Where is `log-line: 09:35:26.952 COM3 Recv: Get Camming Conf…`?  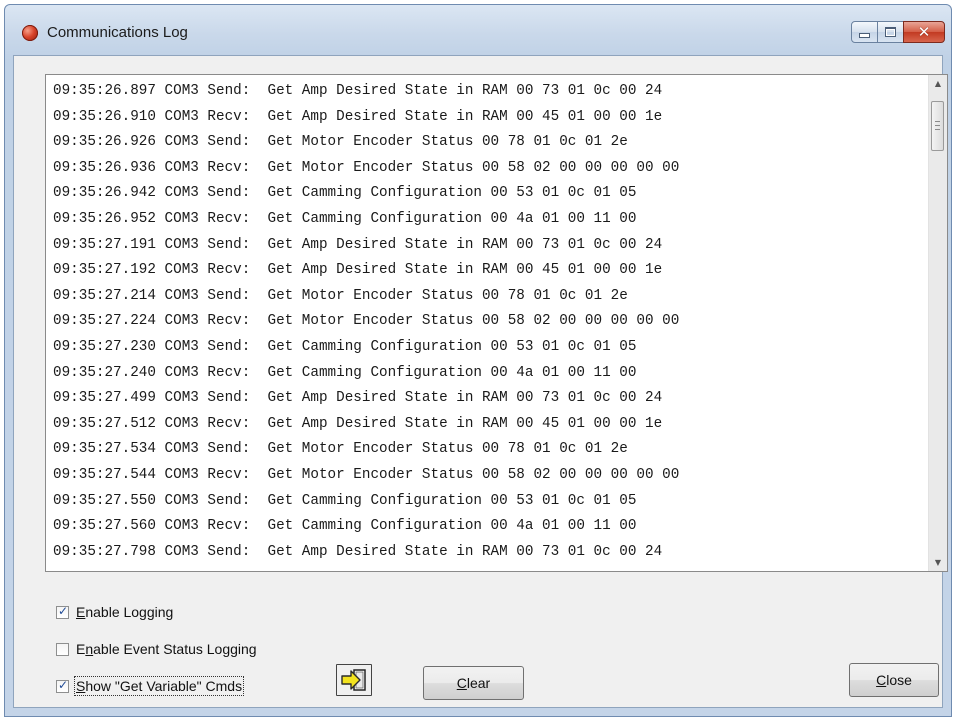
log-line: 09:35:26.952 COM3 Recv: Get Camming Conf… is located at coordinates (489, 220).